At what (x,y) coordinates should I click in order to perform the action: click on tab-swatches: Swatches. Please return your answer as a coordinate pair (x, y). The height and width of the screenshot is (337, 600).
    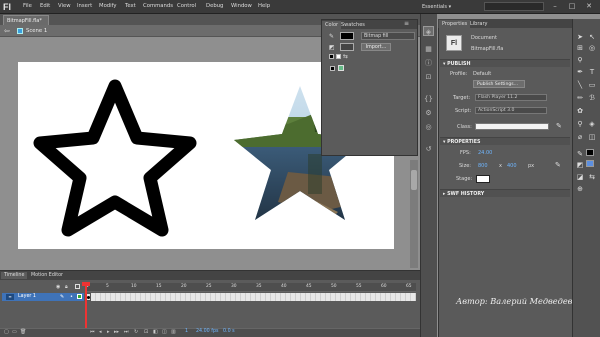
    Looking at the image, I should click on (353, 25).